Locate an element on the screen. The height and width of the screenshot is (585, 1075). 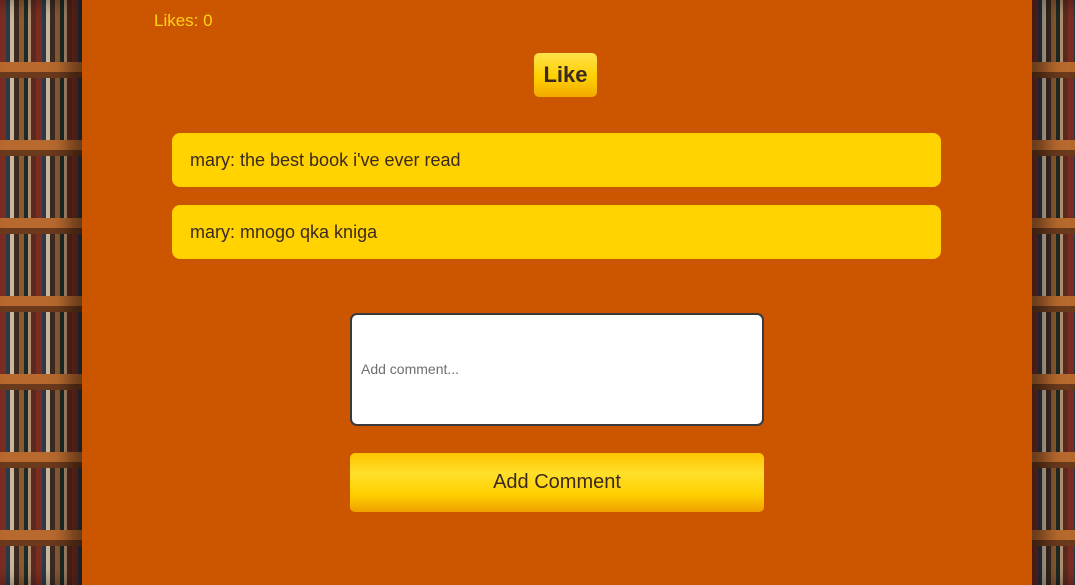
comment-item: mary: the best book i've ever read is located at coordinates (556, 160).